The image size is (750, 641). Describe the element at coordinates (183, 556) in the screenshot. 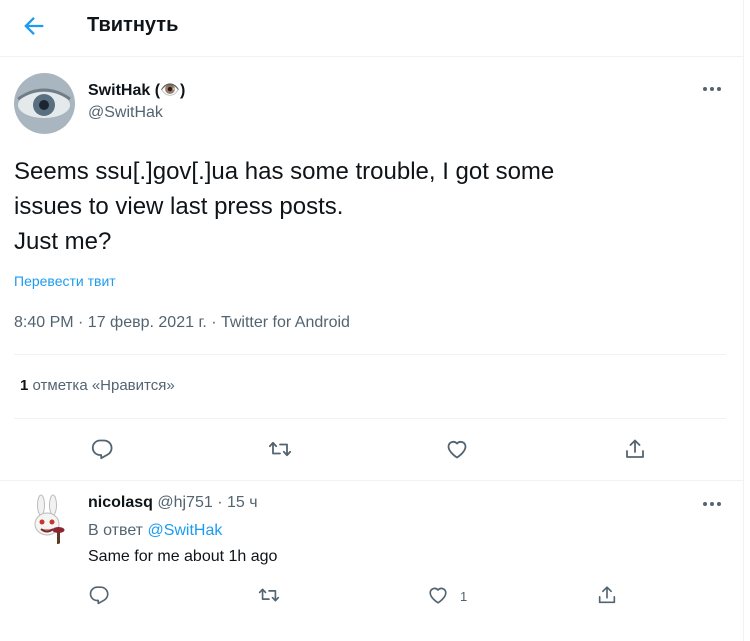

I see `reply-text: Same for me about 1h ago` at that location.